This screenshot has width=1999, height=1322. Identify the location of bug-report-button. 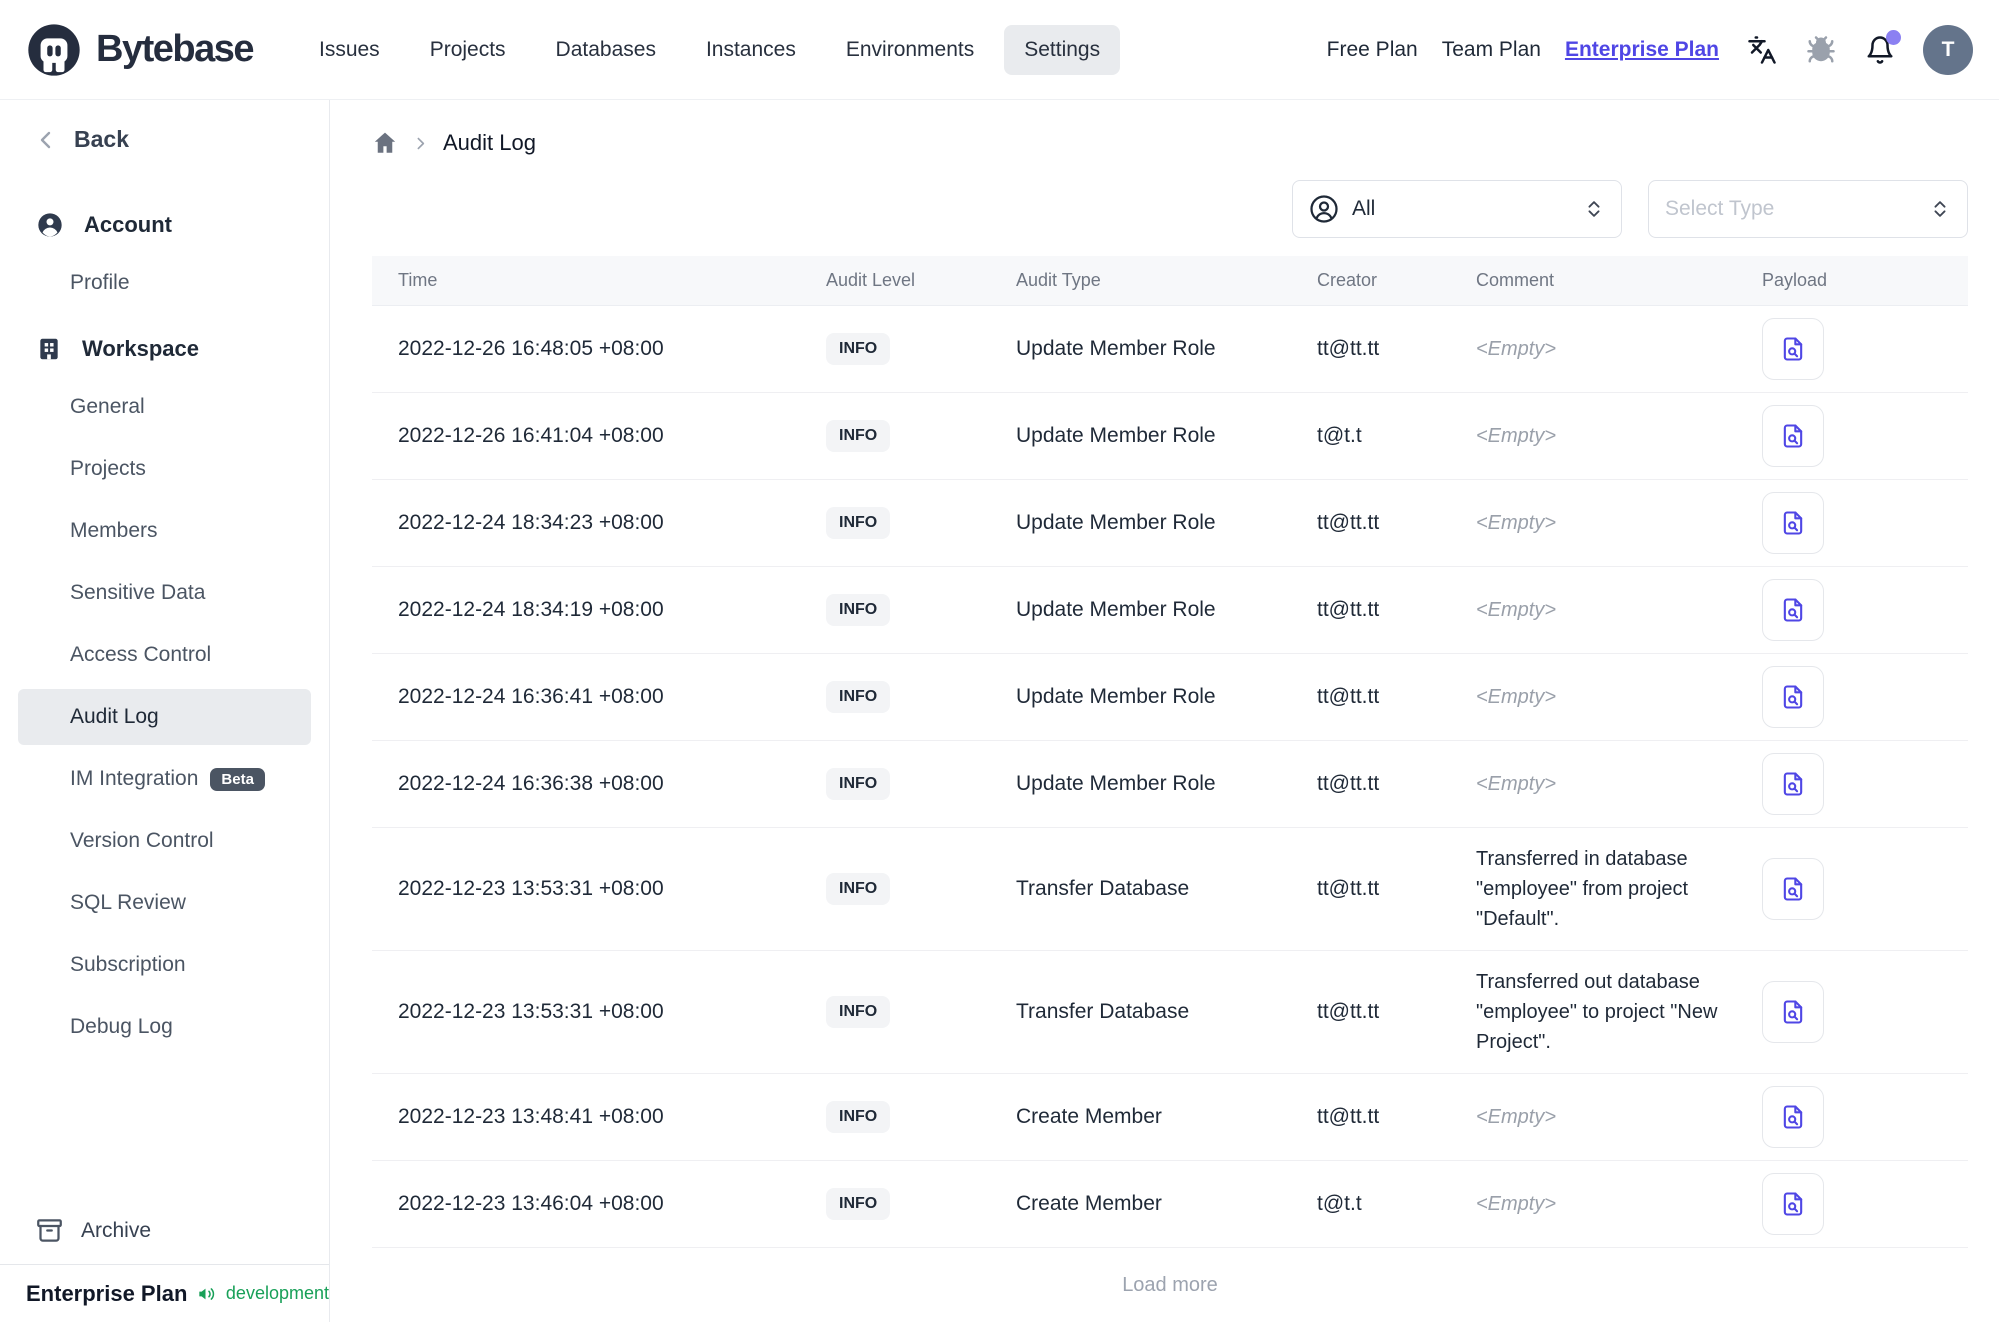
(1821, 50).